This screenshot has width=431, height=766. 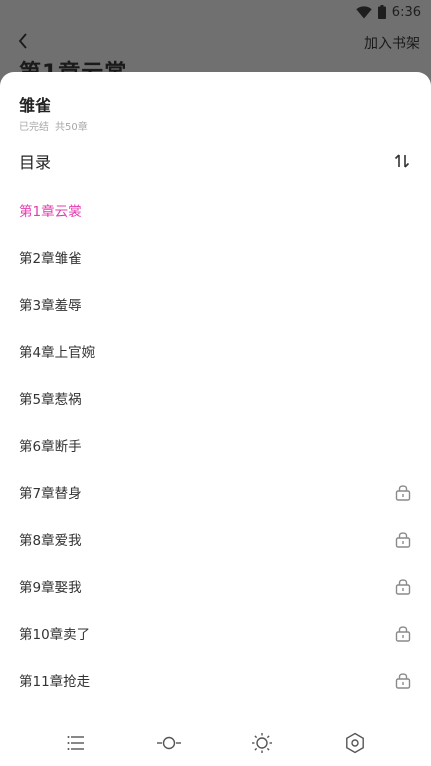 I want to click on book-meta: 已完结 共50章, so click(x=53, y=125).